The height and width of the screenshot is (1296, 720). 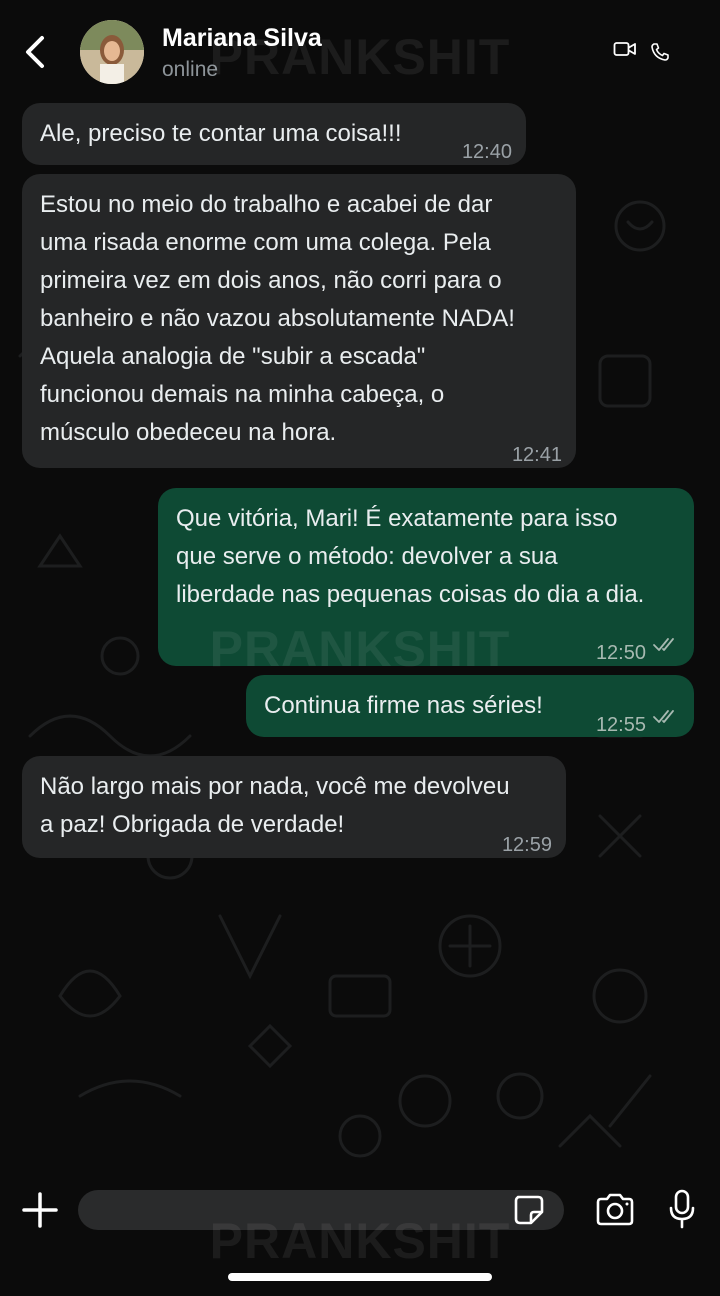 I want to click on video-camera-icon, so click(x=625, y=49).